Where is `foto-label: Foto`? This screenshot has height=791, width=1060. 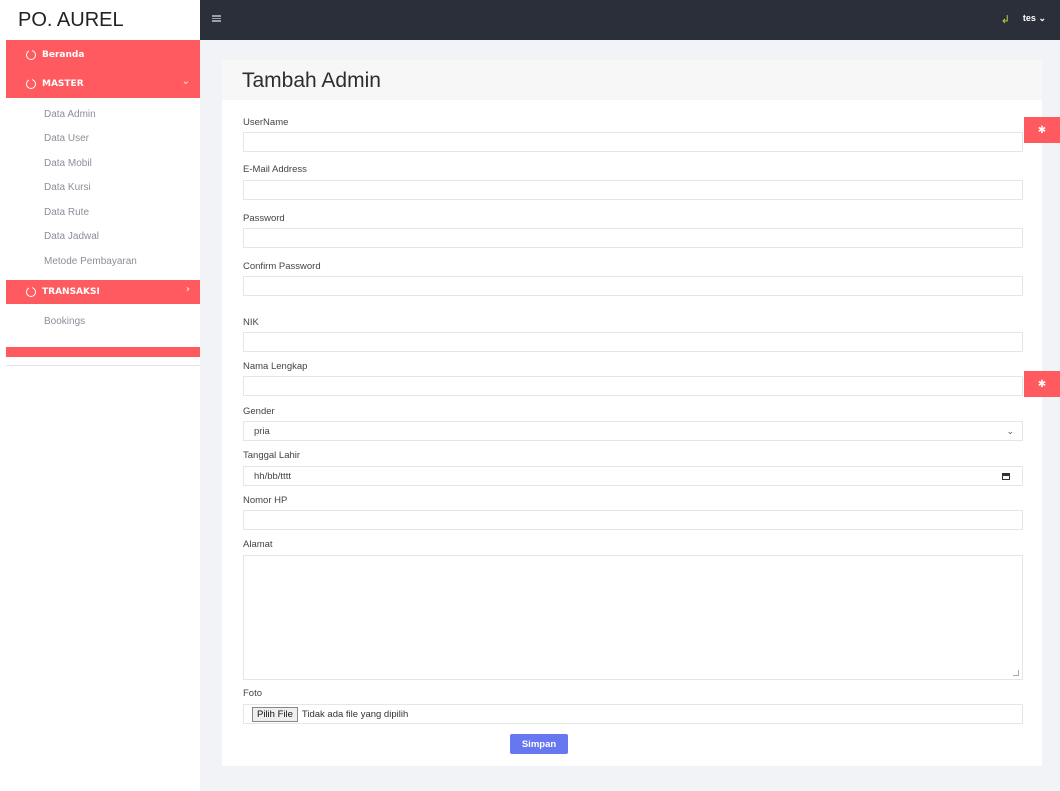 foto-label: Foto is located at coordinates (253, 693).